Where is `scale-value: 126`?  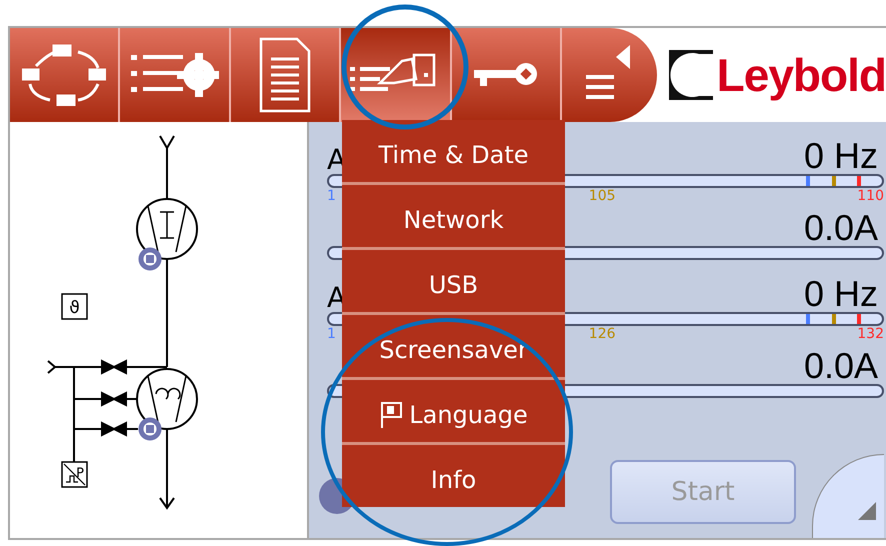
scale-value: 126 is located at coordinates (602, 334).